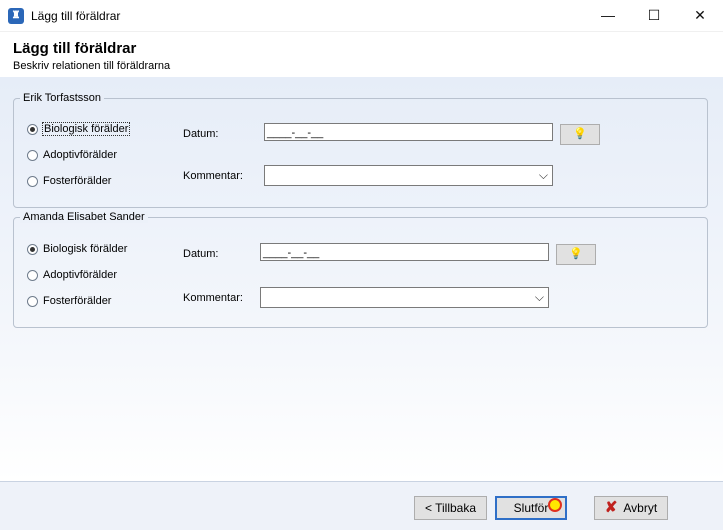 This screenshot has height=530, width=723. I want to click on maximize-button: ☐, so click(654, 15).